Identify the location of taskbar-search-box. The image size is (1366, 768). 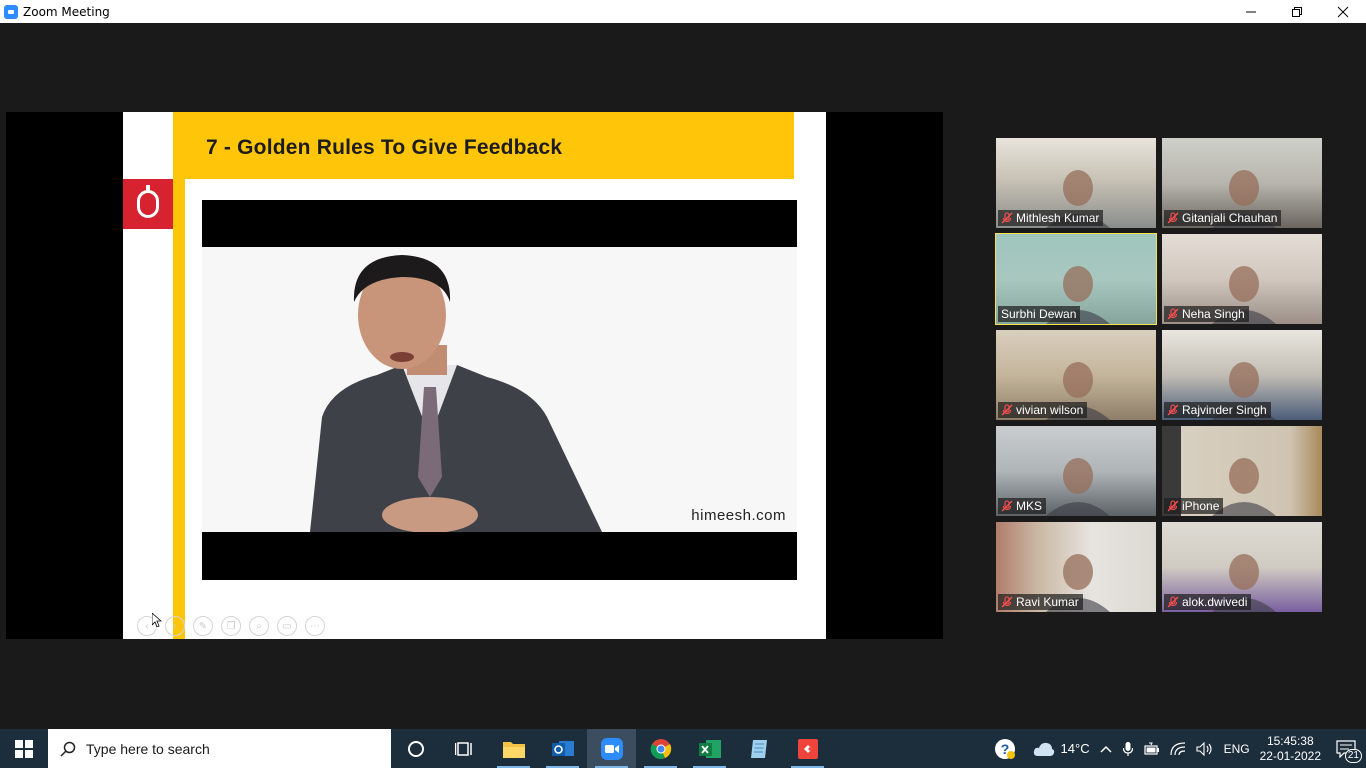
(219, 748).